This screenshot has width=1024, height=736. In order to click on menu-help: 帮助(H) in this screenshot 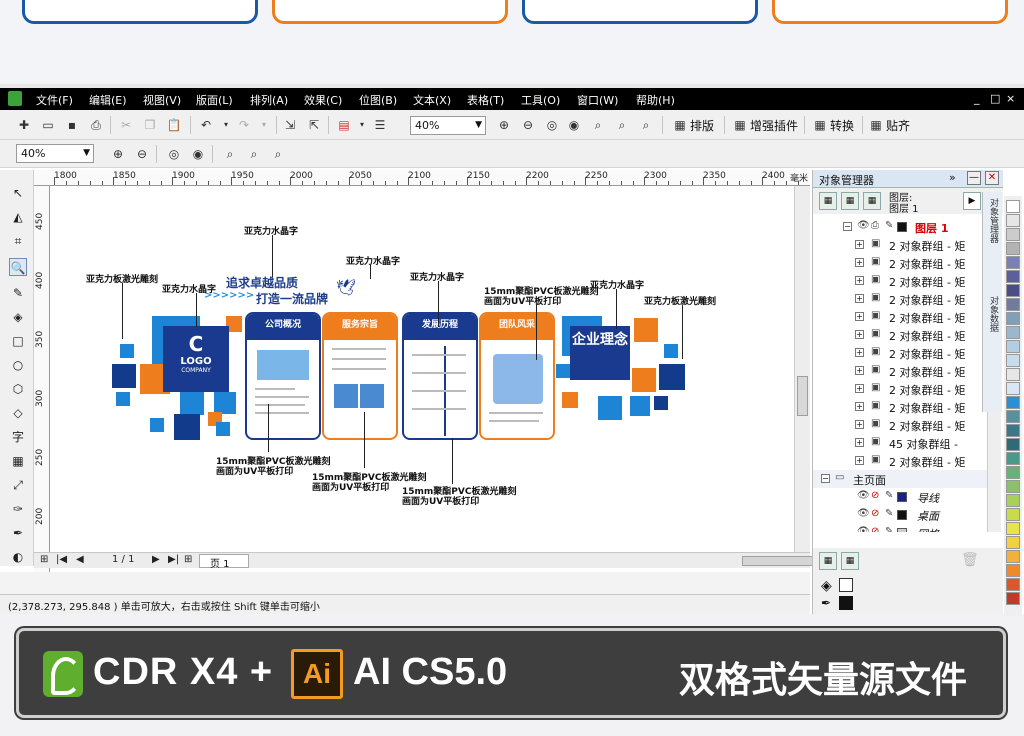, I will do `click(655, 100)`.